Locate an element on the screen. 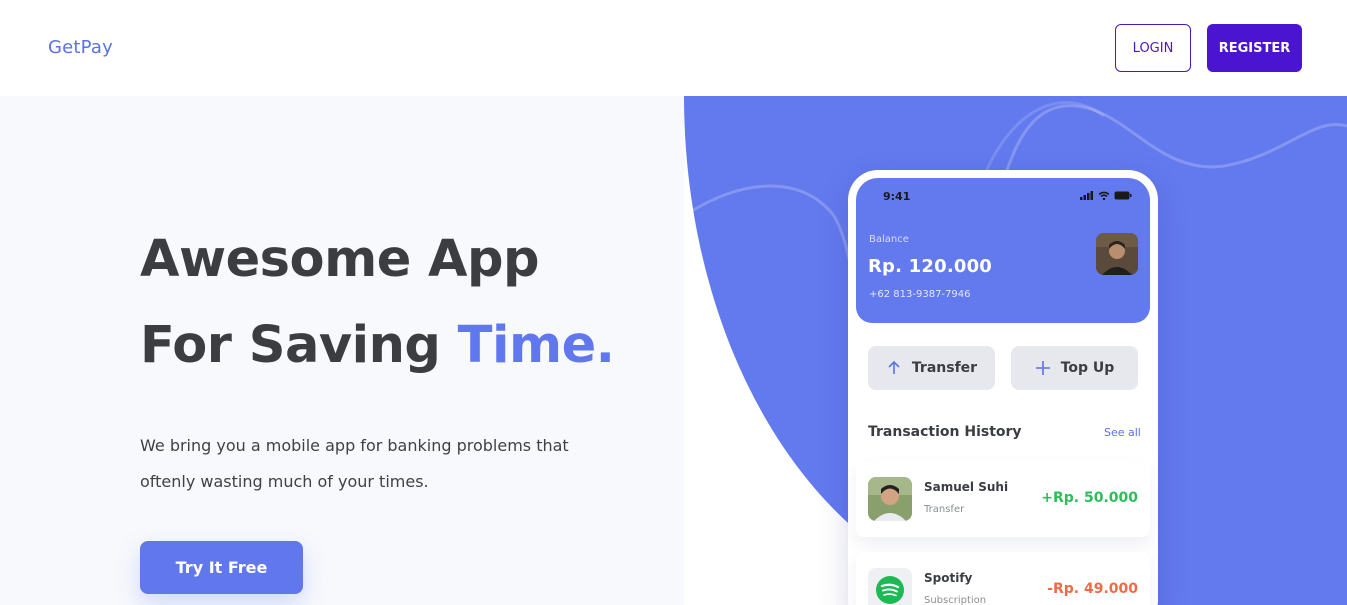 This screenshot has width=1347, height=605. status-time: 9:41 is located at coordinates (897, 196).